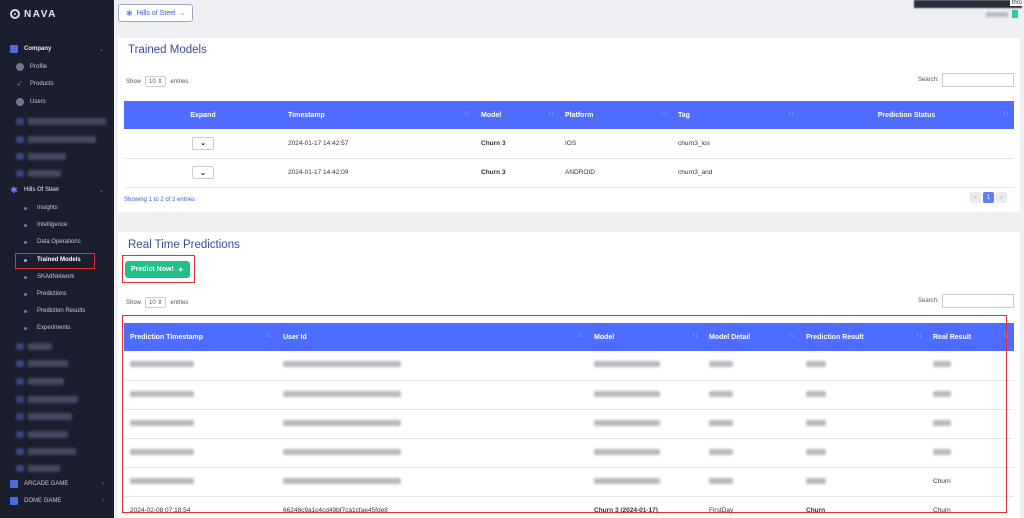  What do you see at coordinates (200, 507) in the screenshot?
I see `prediction-timestamp-cell: 2024-02-08 07:18:54` at bounding box center [200, 507].